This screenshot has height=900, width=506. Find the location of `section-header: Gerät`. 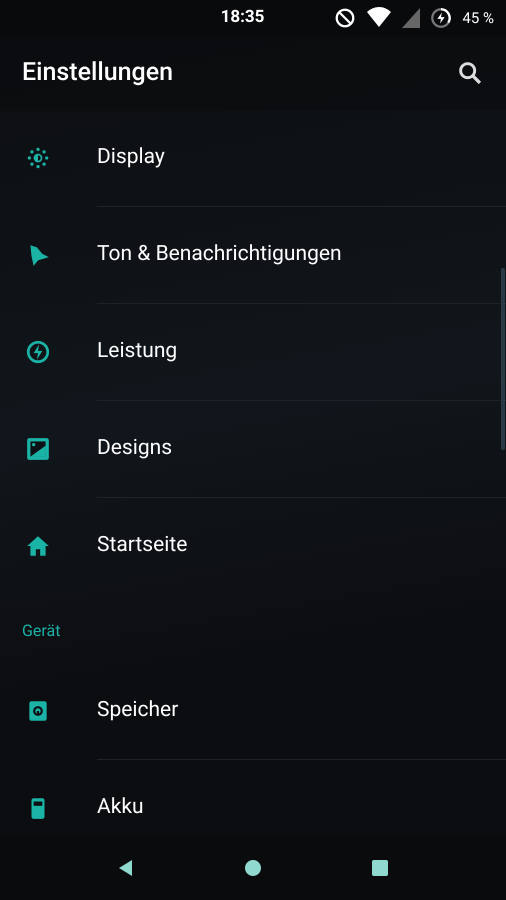

section-header: Gerät is located at coordinates (41, 631).